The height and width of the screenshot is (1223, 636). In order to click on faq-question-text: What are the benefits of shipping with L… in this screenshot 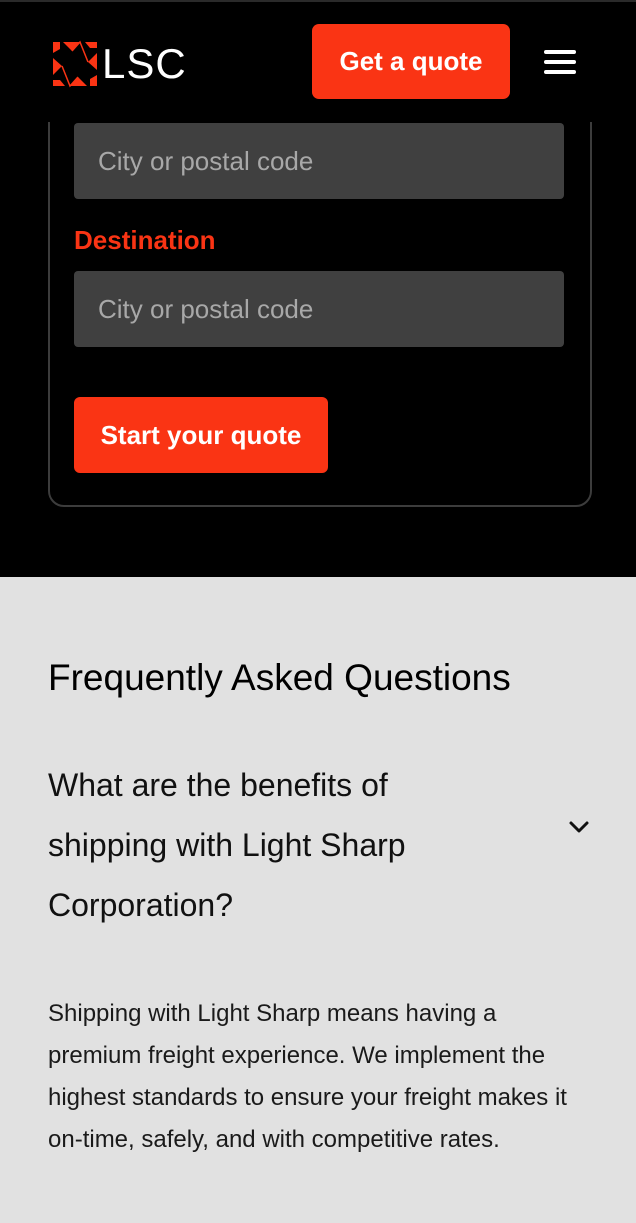, I will do `click(227, 845)`.